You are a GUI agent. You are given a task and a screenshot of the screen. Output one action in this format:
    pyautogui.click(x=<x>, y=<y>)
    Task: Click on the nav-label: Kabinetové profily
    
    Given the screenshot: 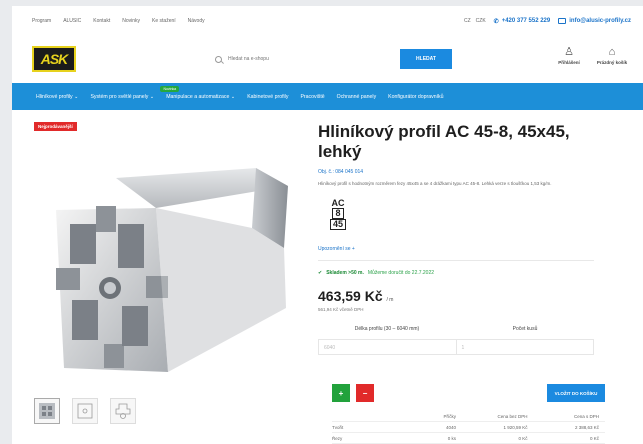 What is the action you would take?
    pyautogui.click(x=268, y=96)
    